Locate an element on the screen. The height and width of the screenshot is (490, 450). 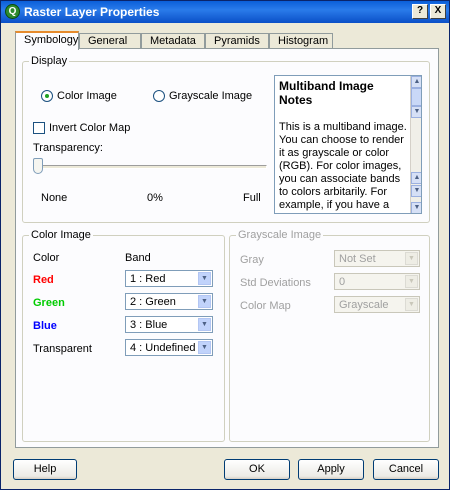
gray-label: Gray is located at coordinates (252, 260).